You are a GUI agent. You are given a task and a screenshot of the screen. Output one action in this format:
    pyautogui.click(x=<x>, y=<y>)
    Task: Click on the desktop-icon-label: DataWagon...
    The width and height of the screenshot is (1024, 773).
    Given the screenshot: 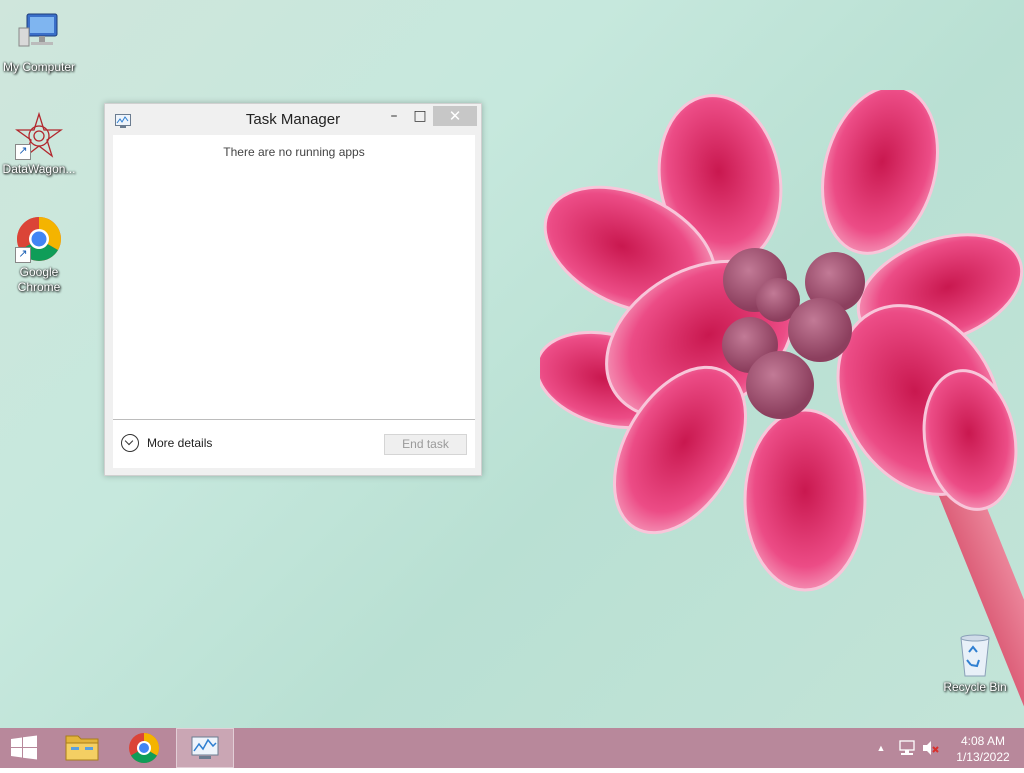 What is the action you would take?
    pyautogui.click(x=39, y=169)
    